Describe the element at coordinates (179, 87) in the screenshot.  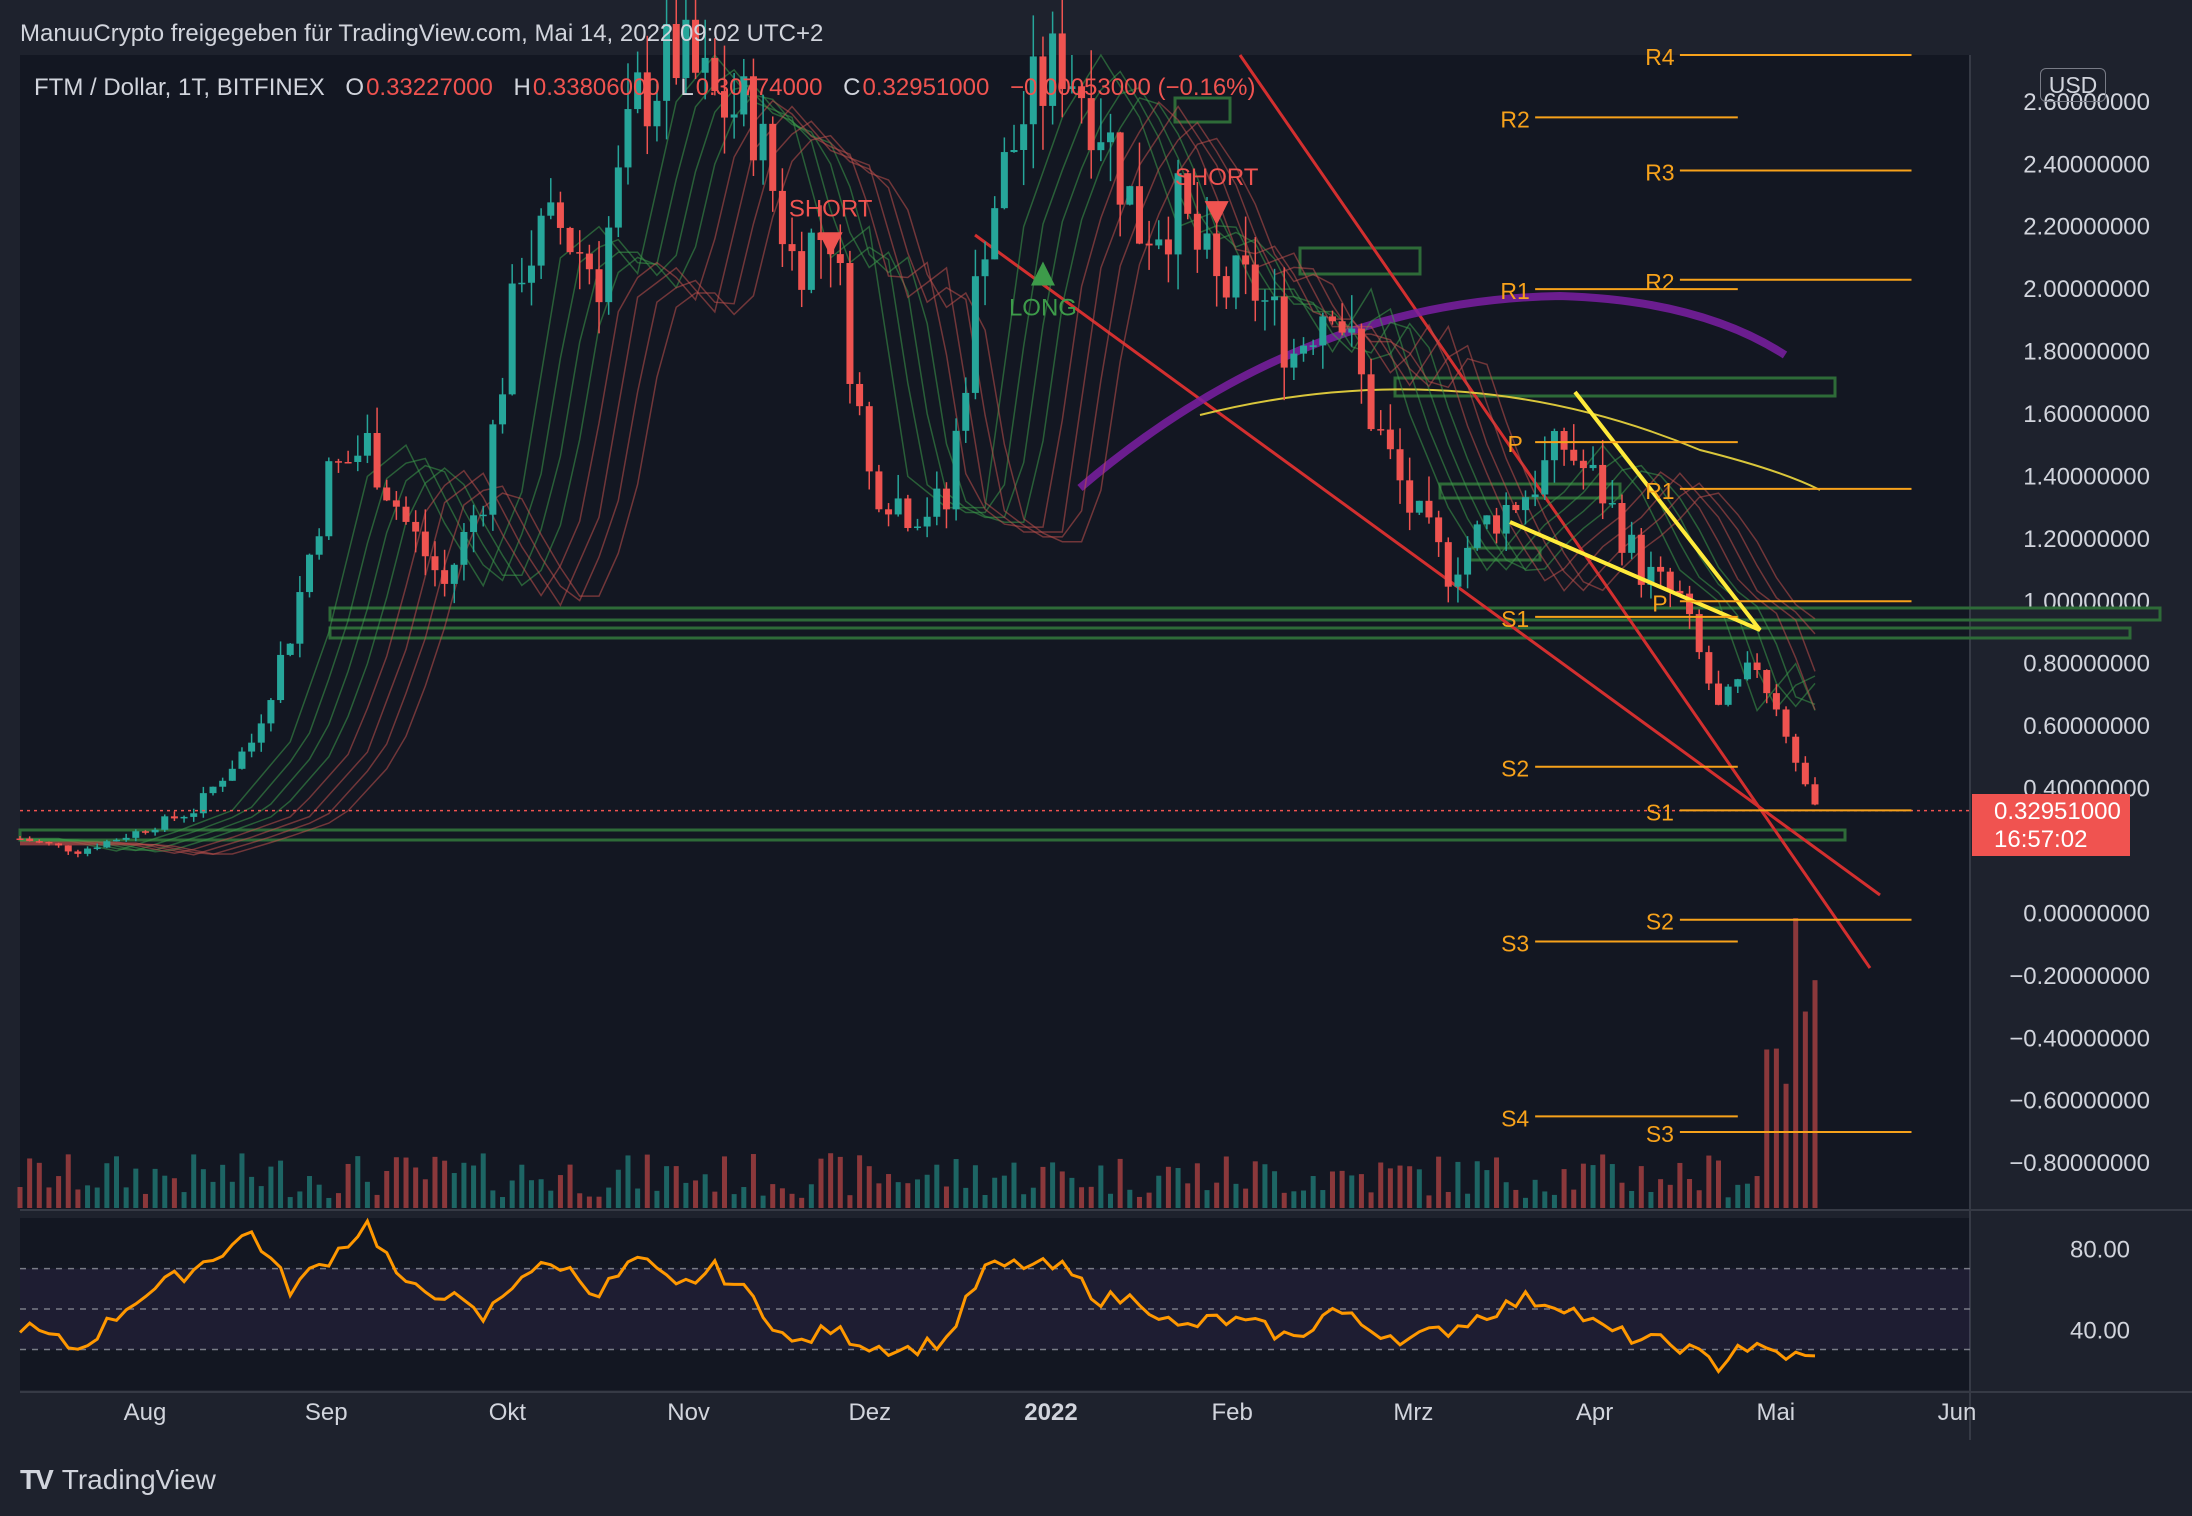
I see `symbol-title: FTM / Dollar, 1T, BITFINEX` at that location.